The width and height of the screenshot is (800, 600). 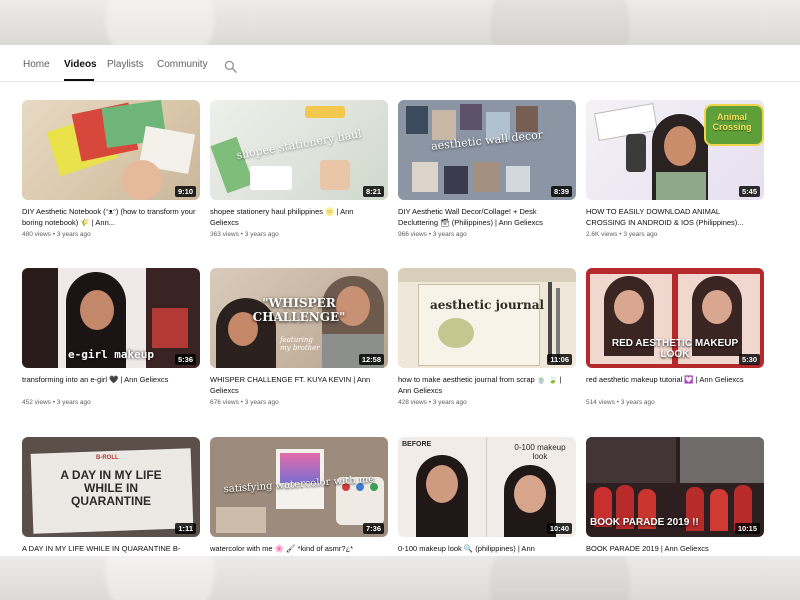 I want to click on tab-playlists: Playlists, so click(x=125, y=64).